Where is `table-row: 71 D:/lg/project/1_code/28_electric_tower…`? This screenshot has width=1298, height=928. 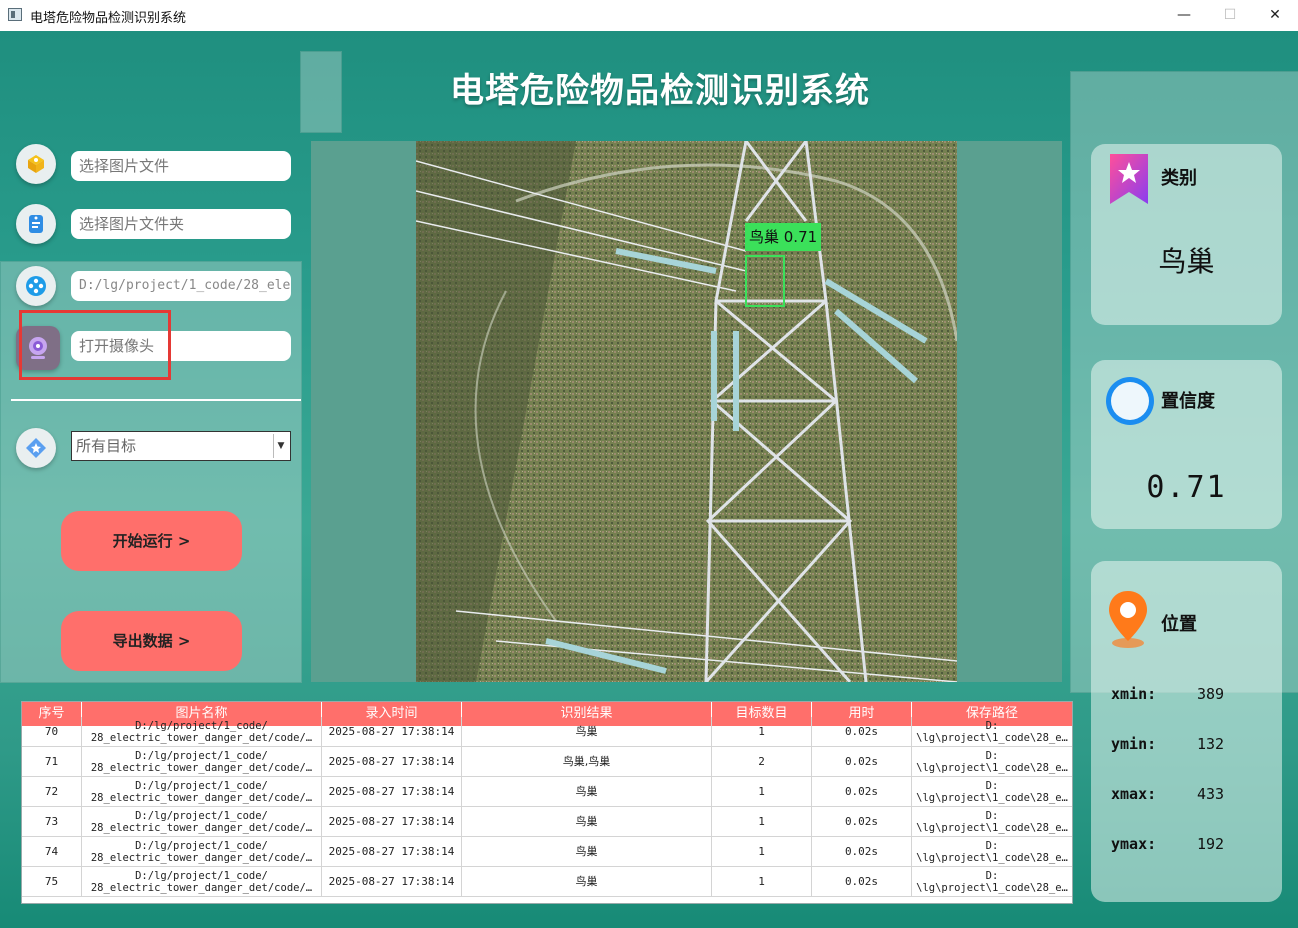
table-row: 71 D:/lg/project/1_code/28_electric_tower… is located at coordinates (547, 762).